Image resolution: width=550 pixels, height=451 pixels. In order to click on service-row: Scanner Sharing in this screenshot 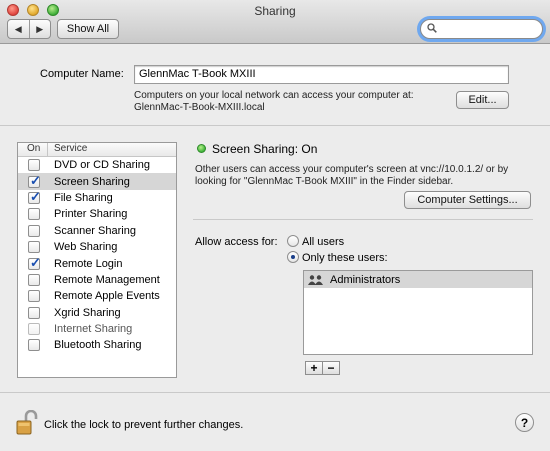, I will do `click(97, 231)`.